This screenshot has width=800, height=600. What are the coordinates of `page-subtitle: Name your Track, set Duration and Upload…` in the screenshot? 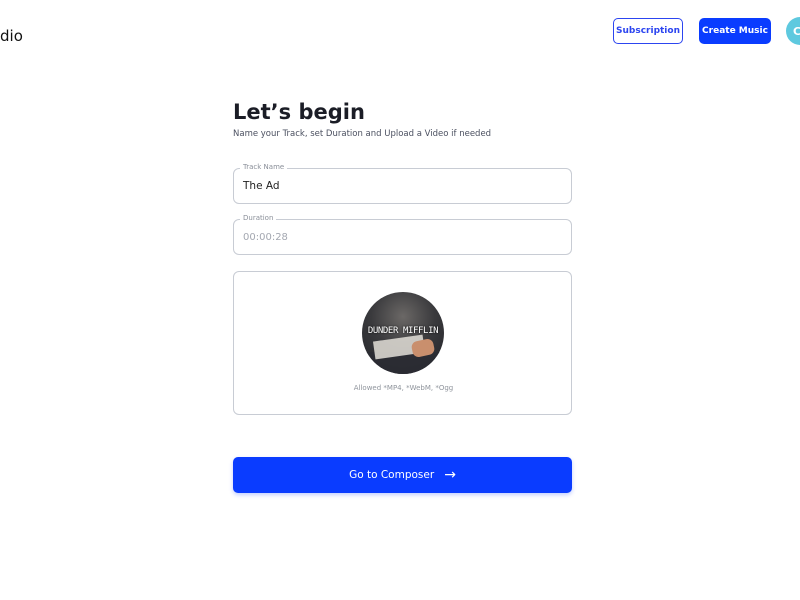 It's located at (362, 134).